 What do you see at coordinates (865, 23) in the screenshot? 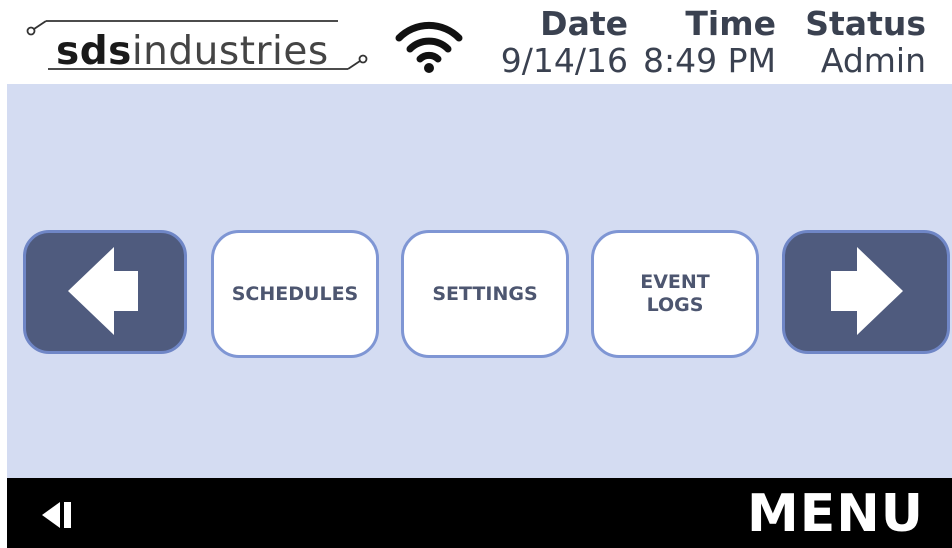
I see `status-label: Status` at bounding box center [865, 23].